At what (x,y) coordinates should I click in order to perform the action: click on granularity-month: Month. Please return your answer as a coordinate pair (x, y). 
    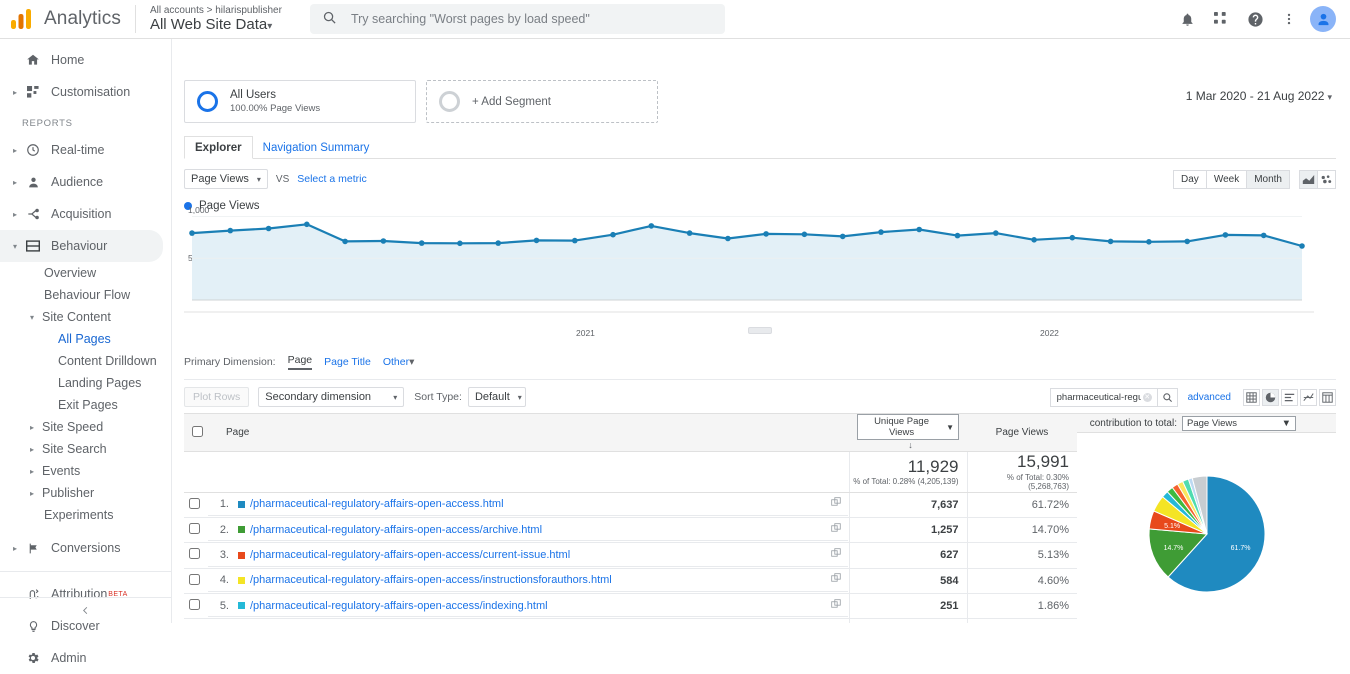
    Looking at the image, I should click on (1268, 179).